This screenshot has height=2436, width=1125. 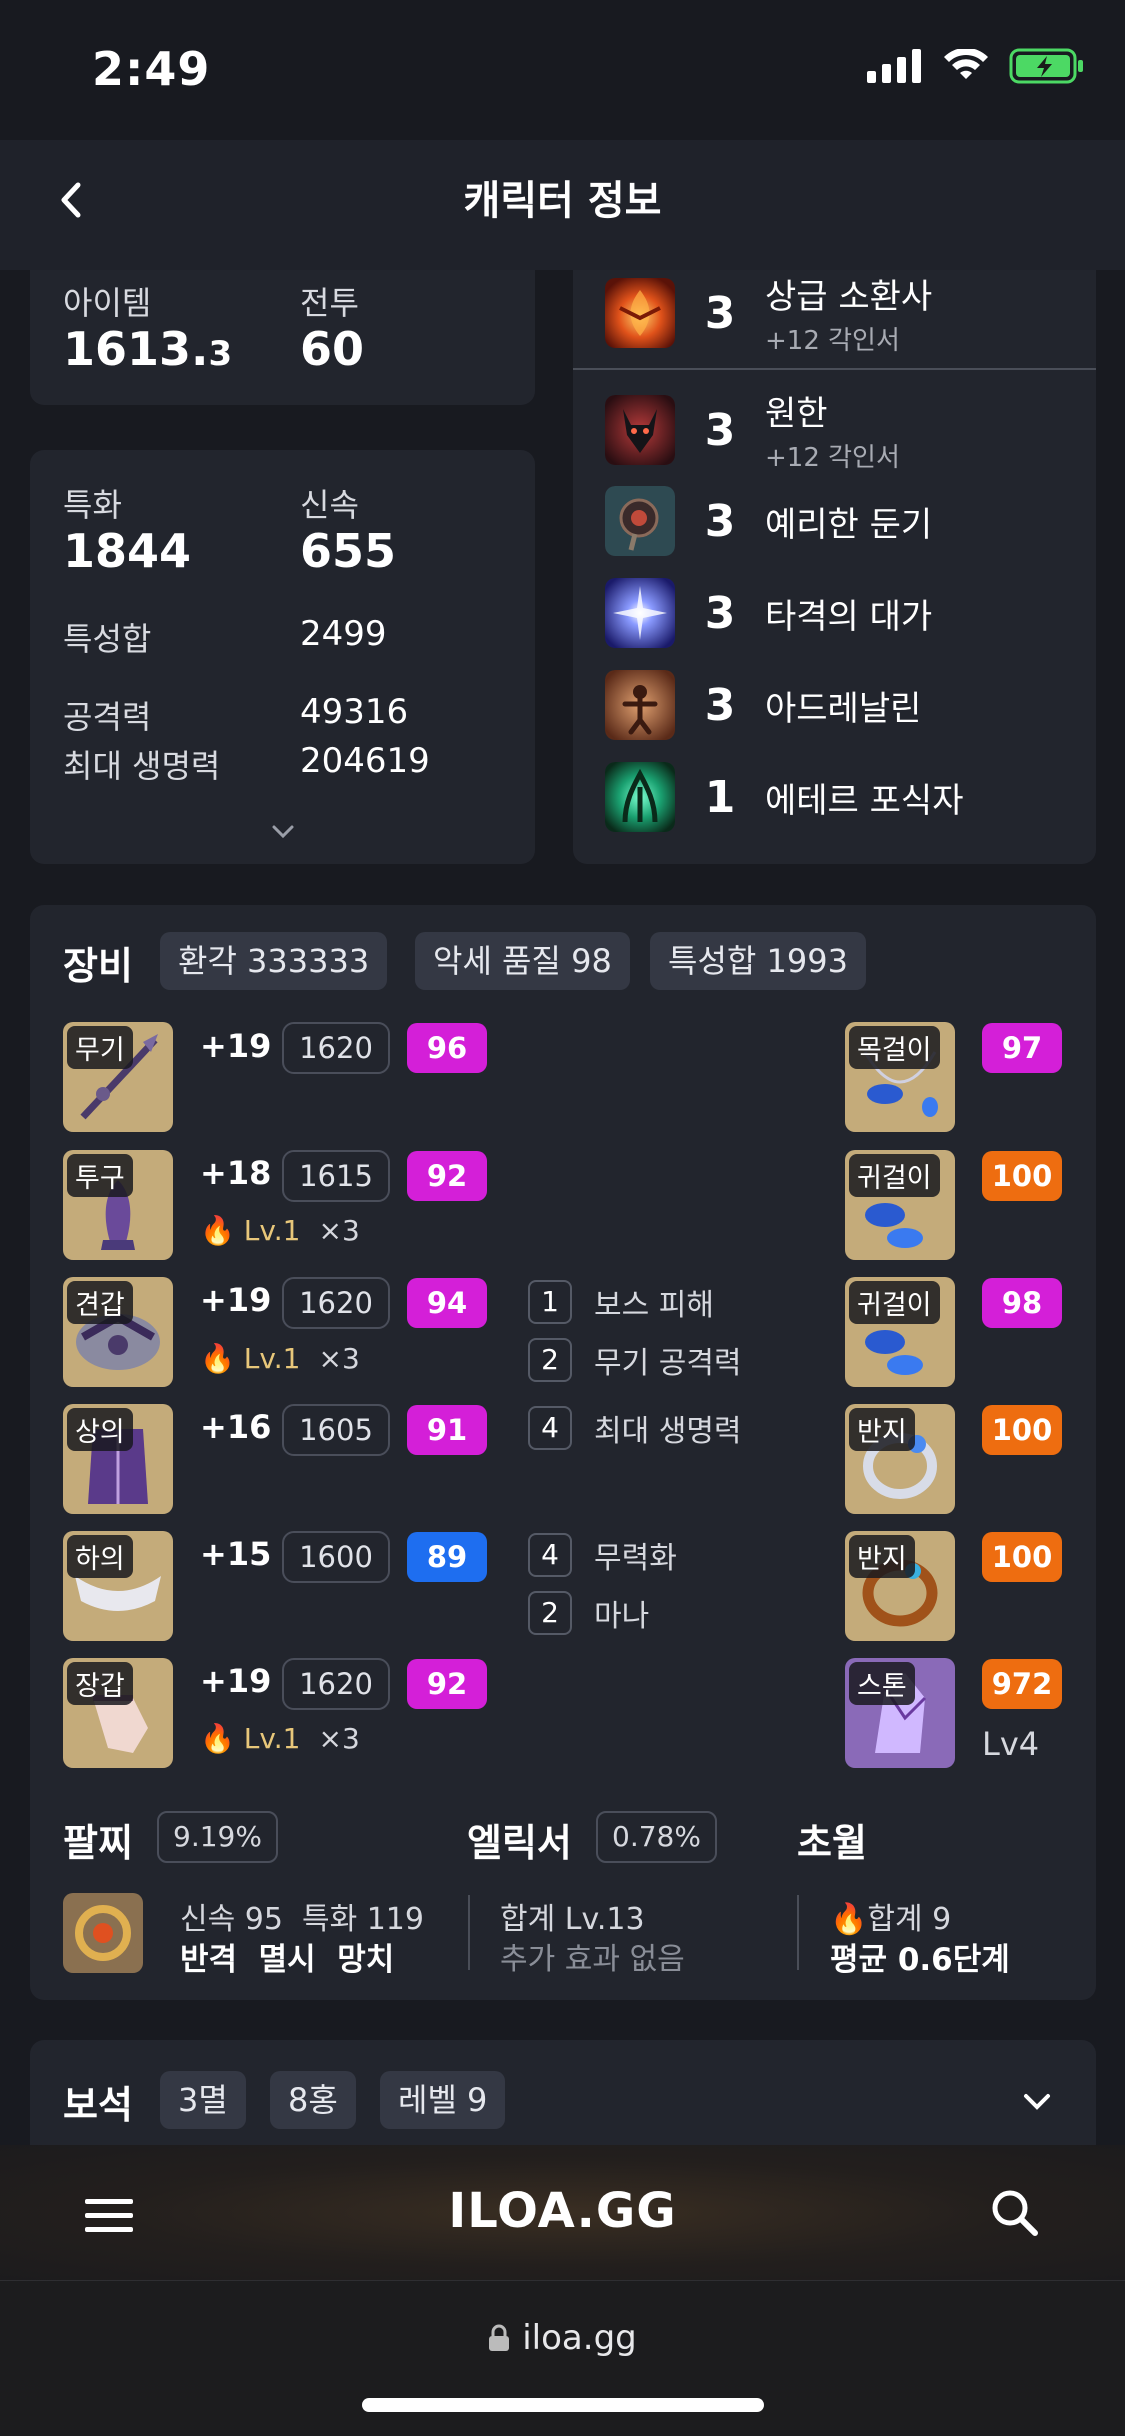 I want to click on lightning-icon, so click(x=640, y=613).